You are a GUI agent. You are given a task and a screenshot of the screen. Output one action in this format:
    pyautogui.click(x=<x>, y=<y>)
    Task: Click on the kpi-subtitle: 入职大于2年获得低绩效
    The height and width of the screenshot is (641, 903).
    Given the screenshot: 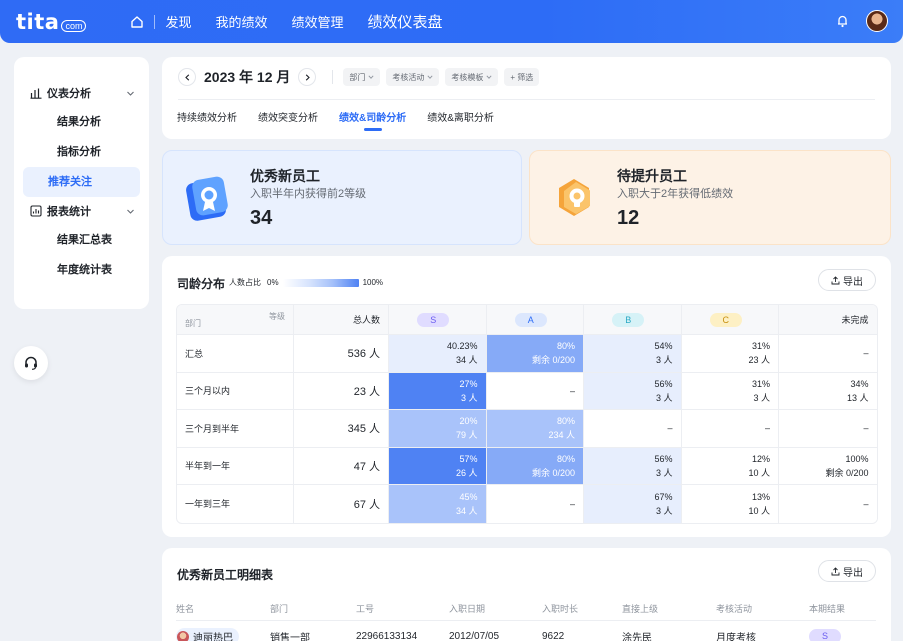 What is the action you would take?
    pyautogui.click(x=675, y=194)
    